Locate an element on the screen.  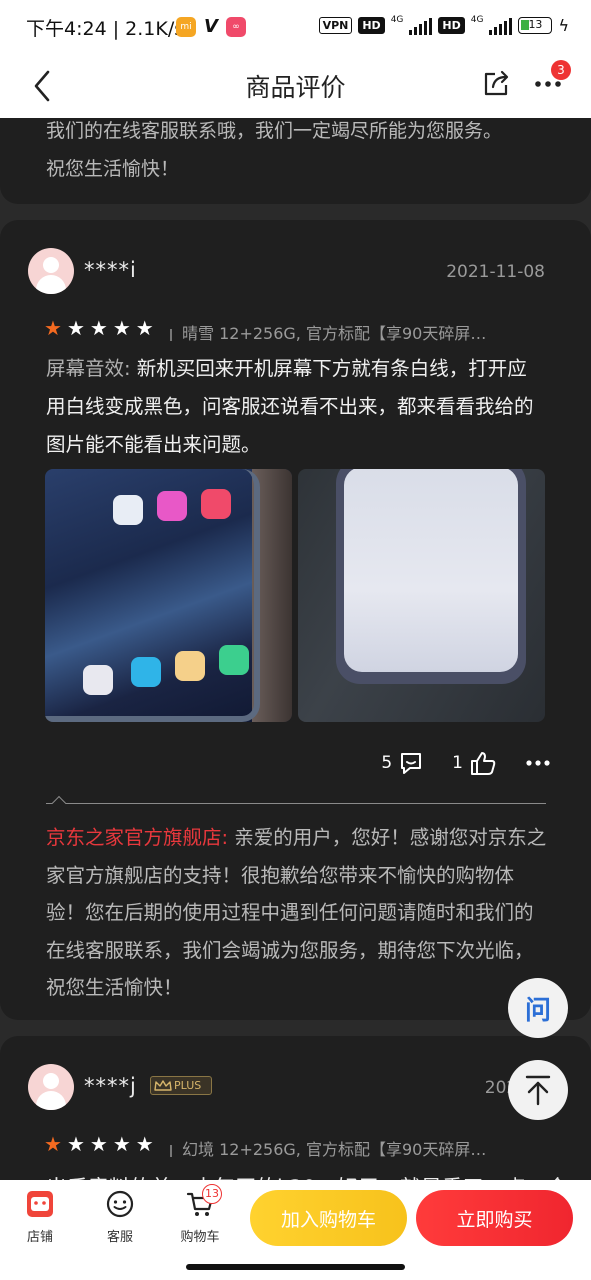
charging-icon: ϟ is located at coordinates (563, 25).